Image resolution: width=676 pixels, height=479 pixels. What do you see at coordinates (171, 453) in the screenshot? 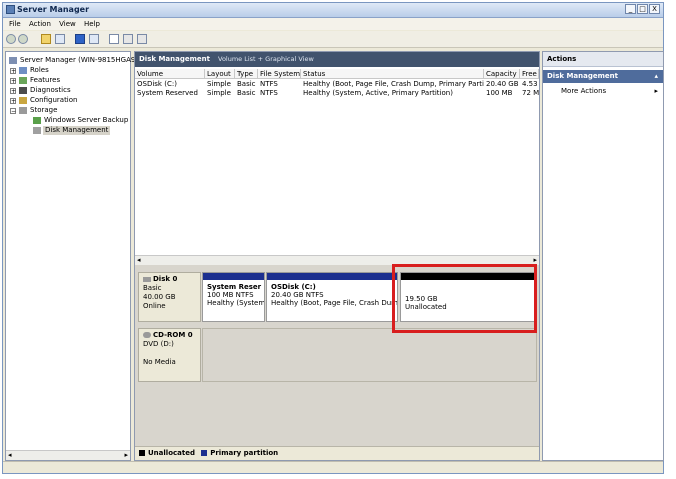
I see `legend-unallocated: Unallocated` at bounding box center [171, 453].